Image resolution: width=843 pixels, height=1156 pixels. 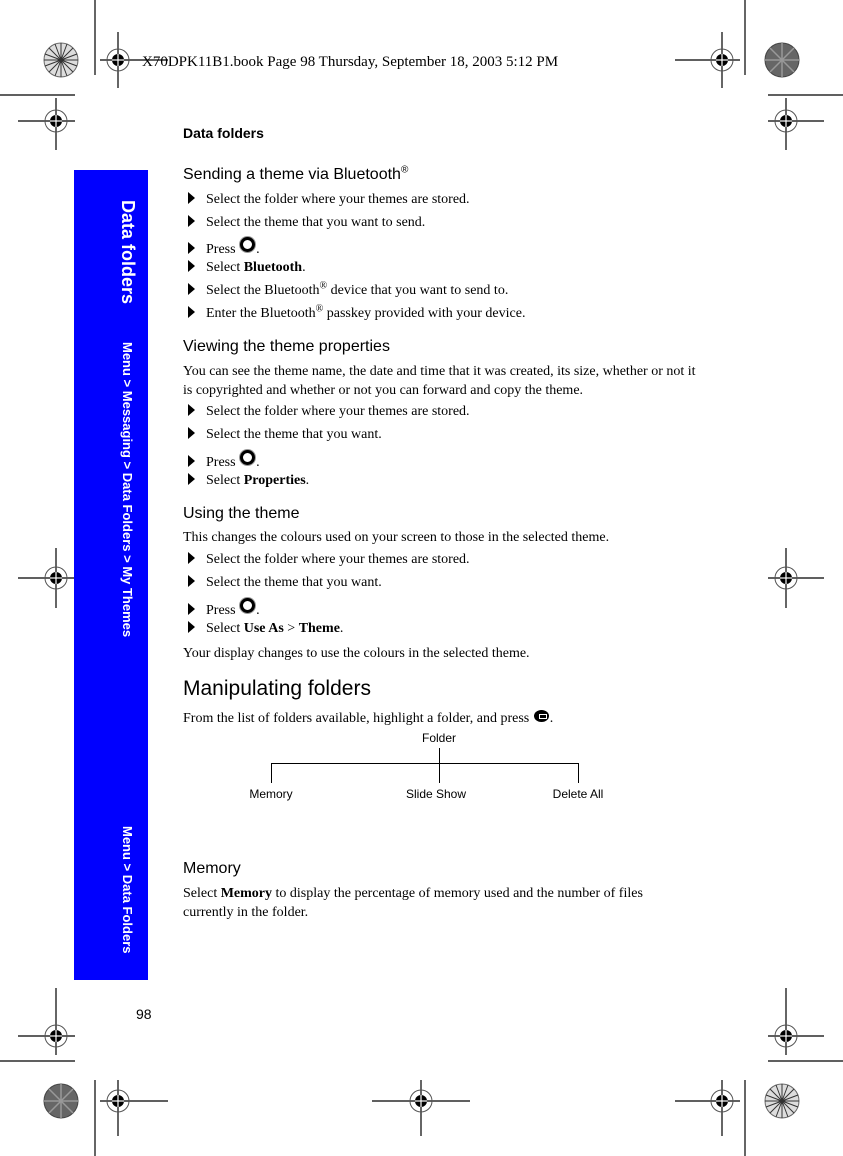 What do you see at coordinates (439, 738) in the screenshot?
I see `diagram-root-label: Folder` at bounding box center [439, 738].